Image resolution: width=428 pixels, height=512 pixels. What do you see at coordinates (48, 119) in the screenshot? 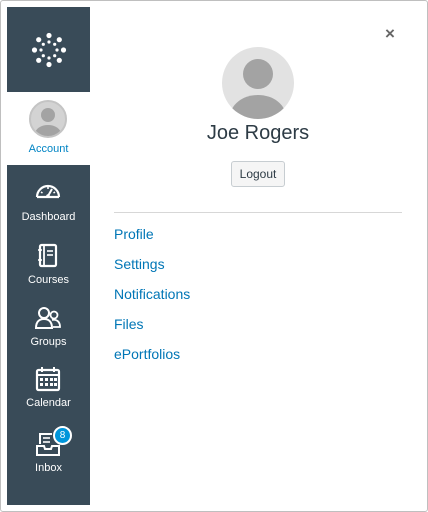
I see `account-avatar` at bounding box center [48, 119].